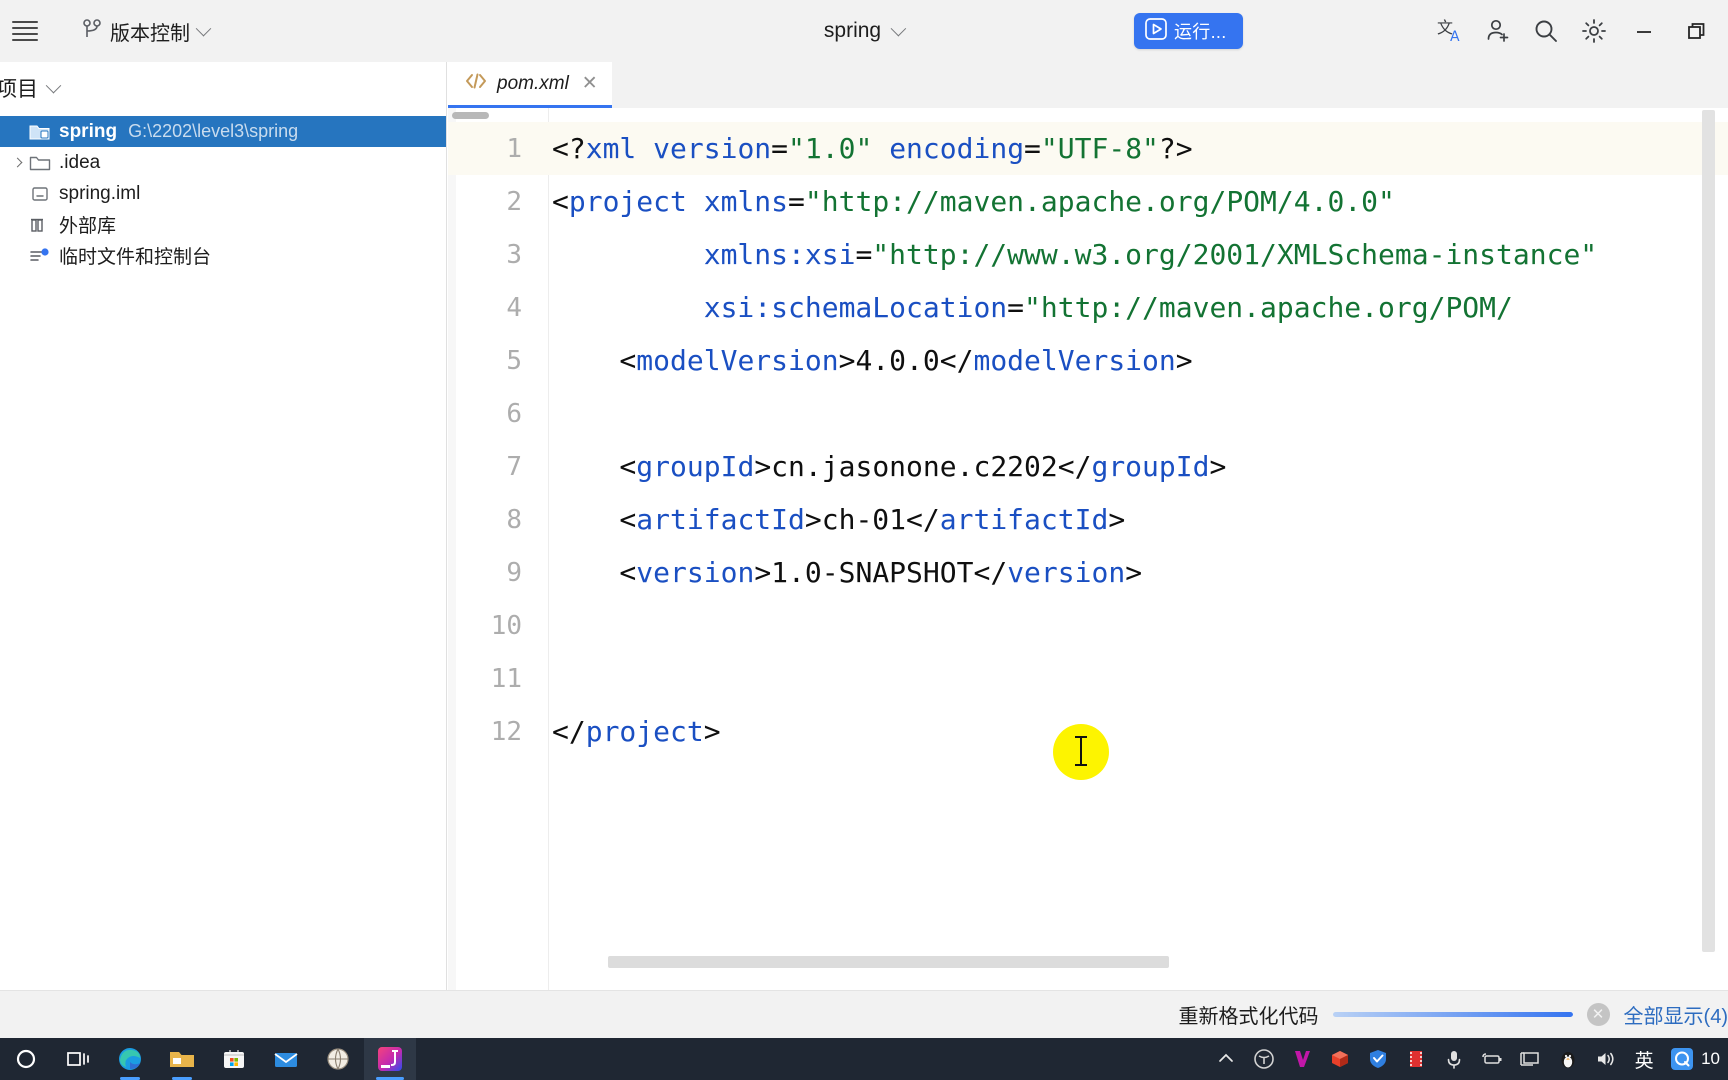  What do you see at coordinates (506, 678) in the screenshot?
I see `line-number: 11` at bounding box center [506, 678].